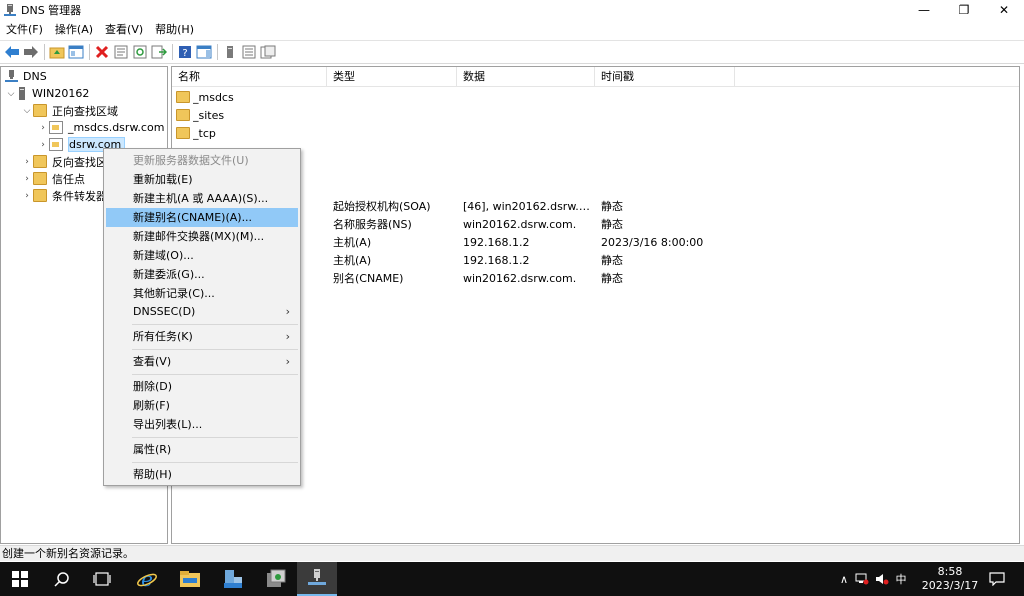  Describe the element at coordinates (185, 52) in the screenshot. I see `help-icon: ?` at that location.